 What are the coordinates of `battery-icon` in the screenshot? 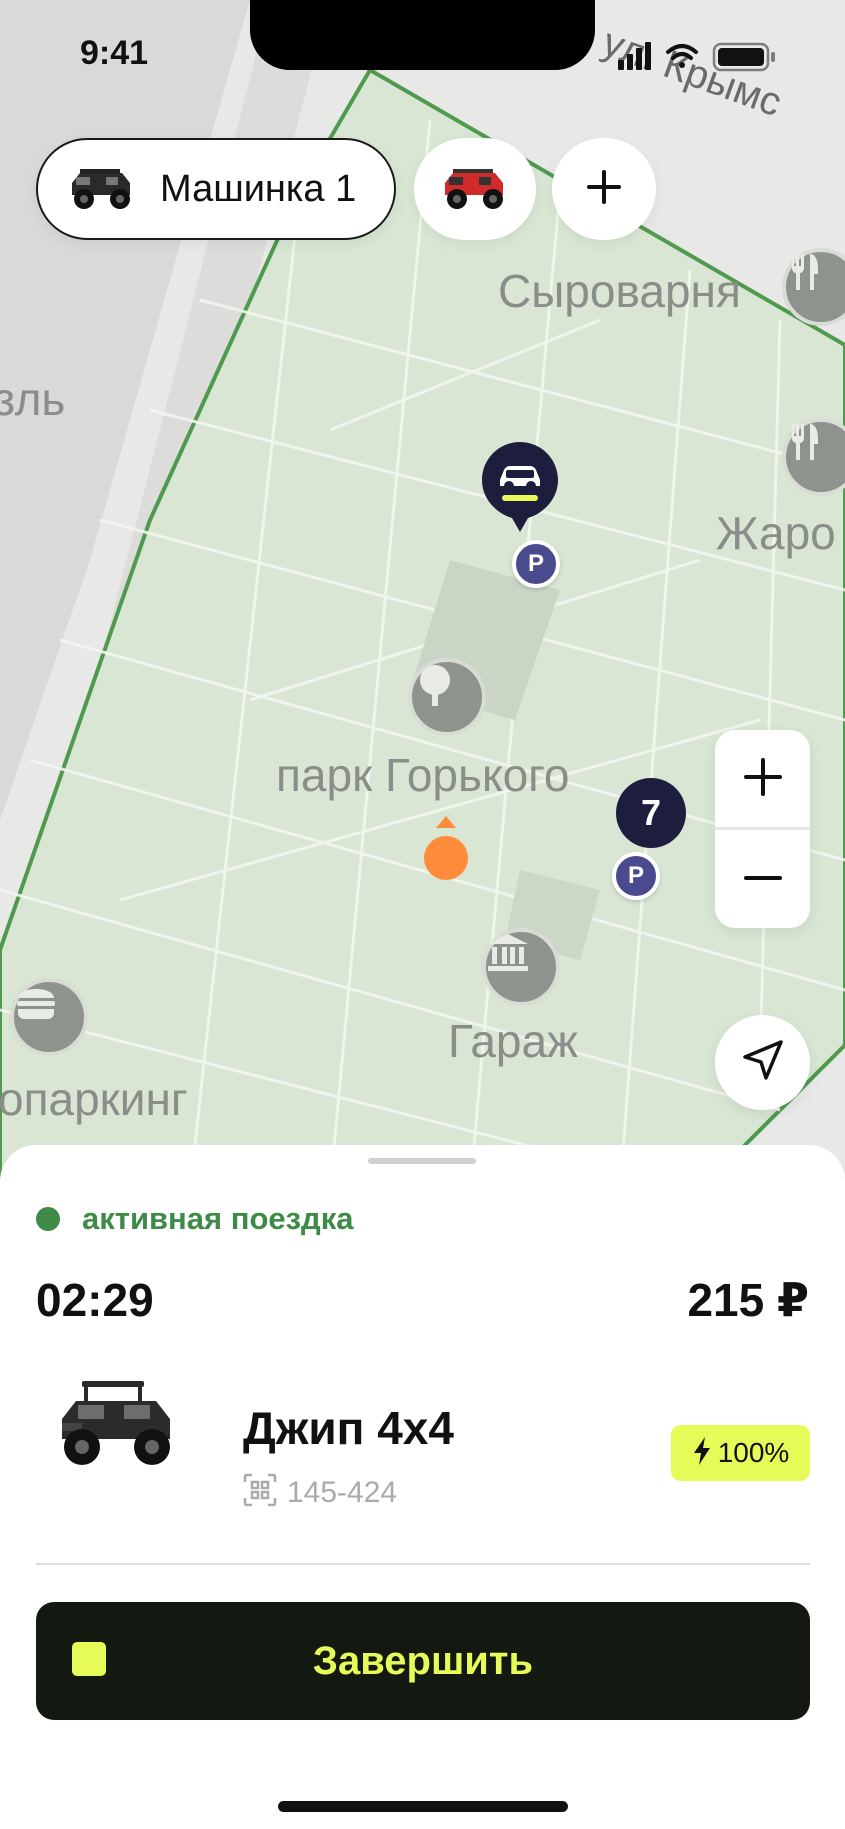 It's located at (743, 57).